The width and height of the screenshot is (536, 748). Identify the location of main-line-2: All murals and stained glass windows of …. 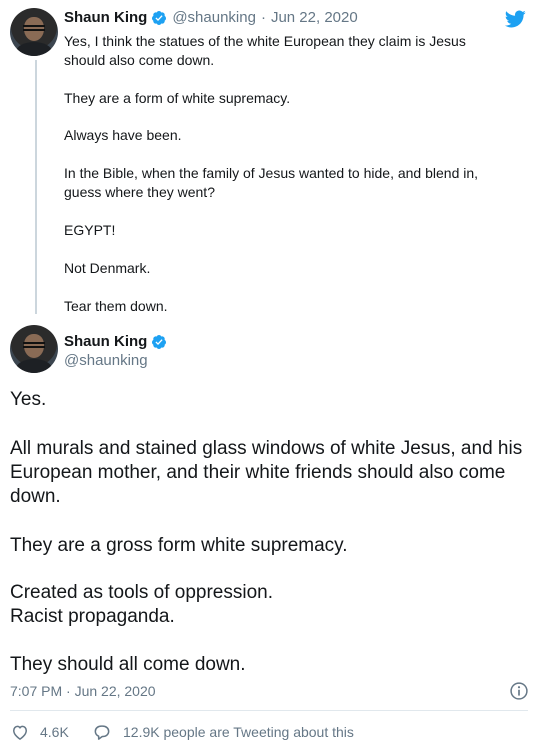
(266, 448).